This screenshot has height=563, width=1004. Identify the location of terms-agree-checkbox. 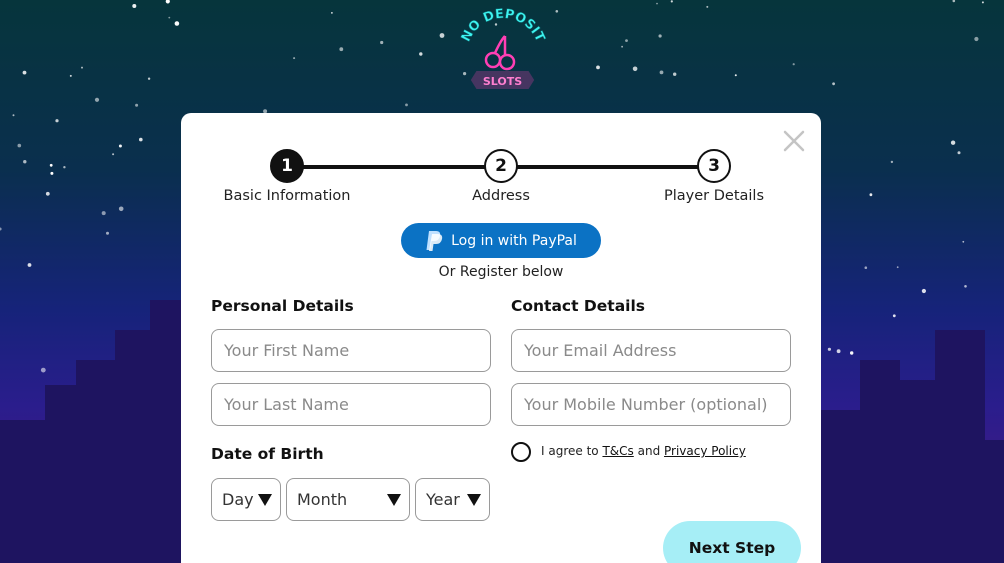
(521, 452).